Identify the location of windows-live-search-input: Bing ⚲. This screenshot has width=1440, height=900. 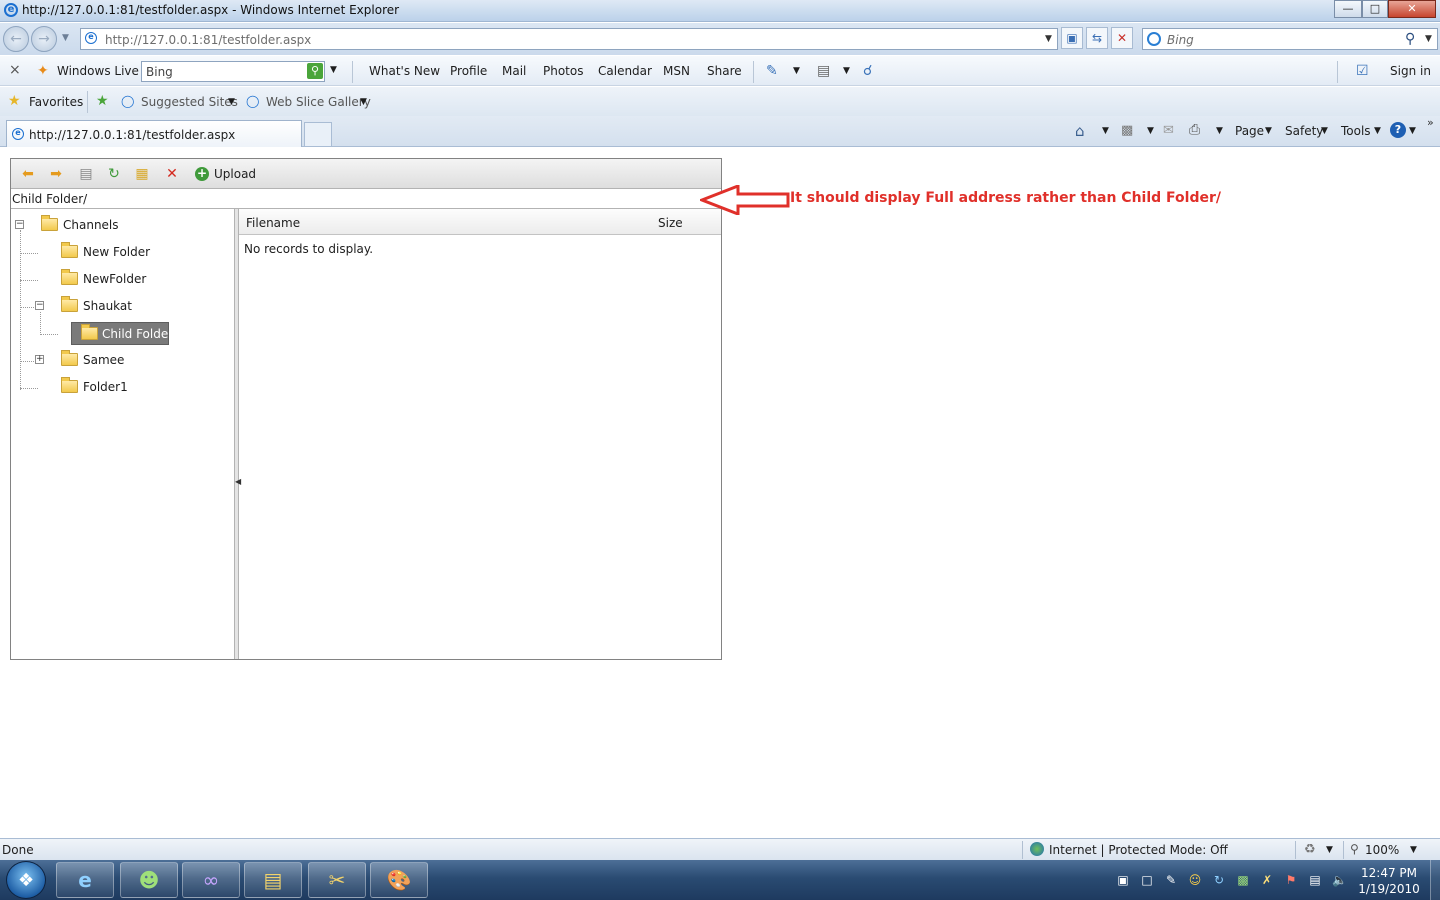
(233, 71).